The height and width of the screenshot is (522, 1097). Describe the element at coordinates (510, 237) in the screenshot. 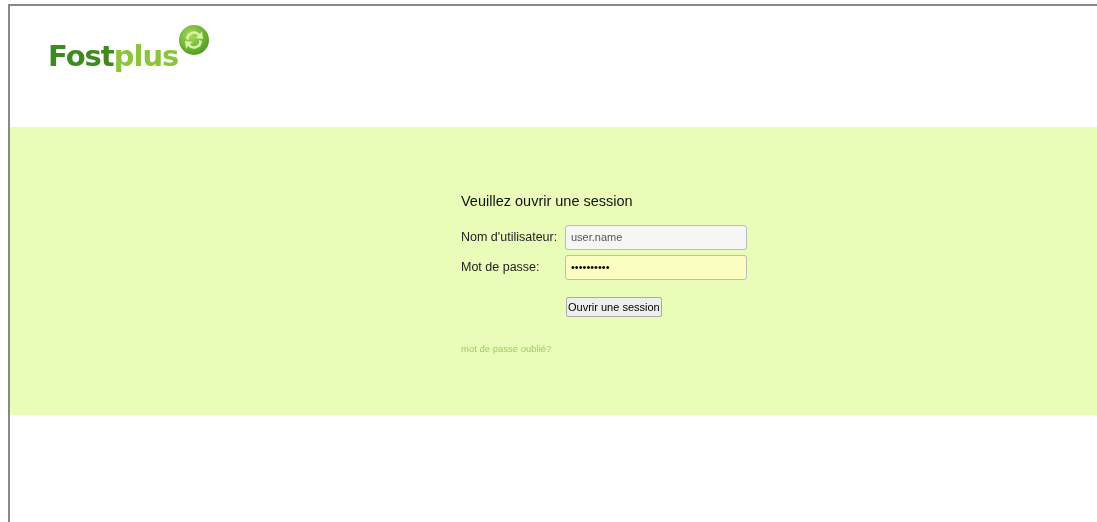

I see `field-label: Nom d'utilisateur:` at that location.